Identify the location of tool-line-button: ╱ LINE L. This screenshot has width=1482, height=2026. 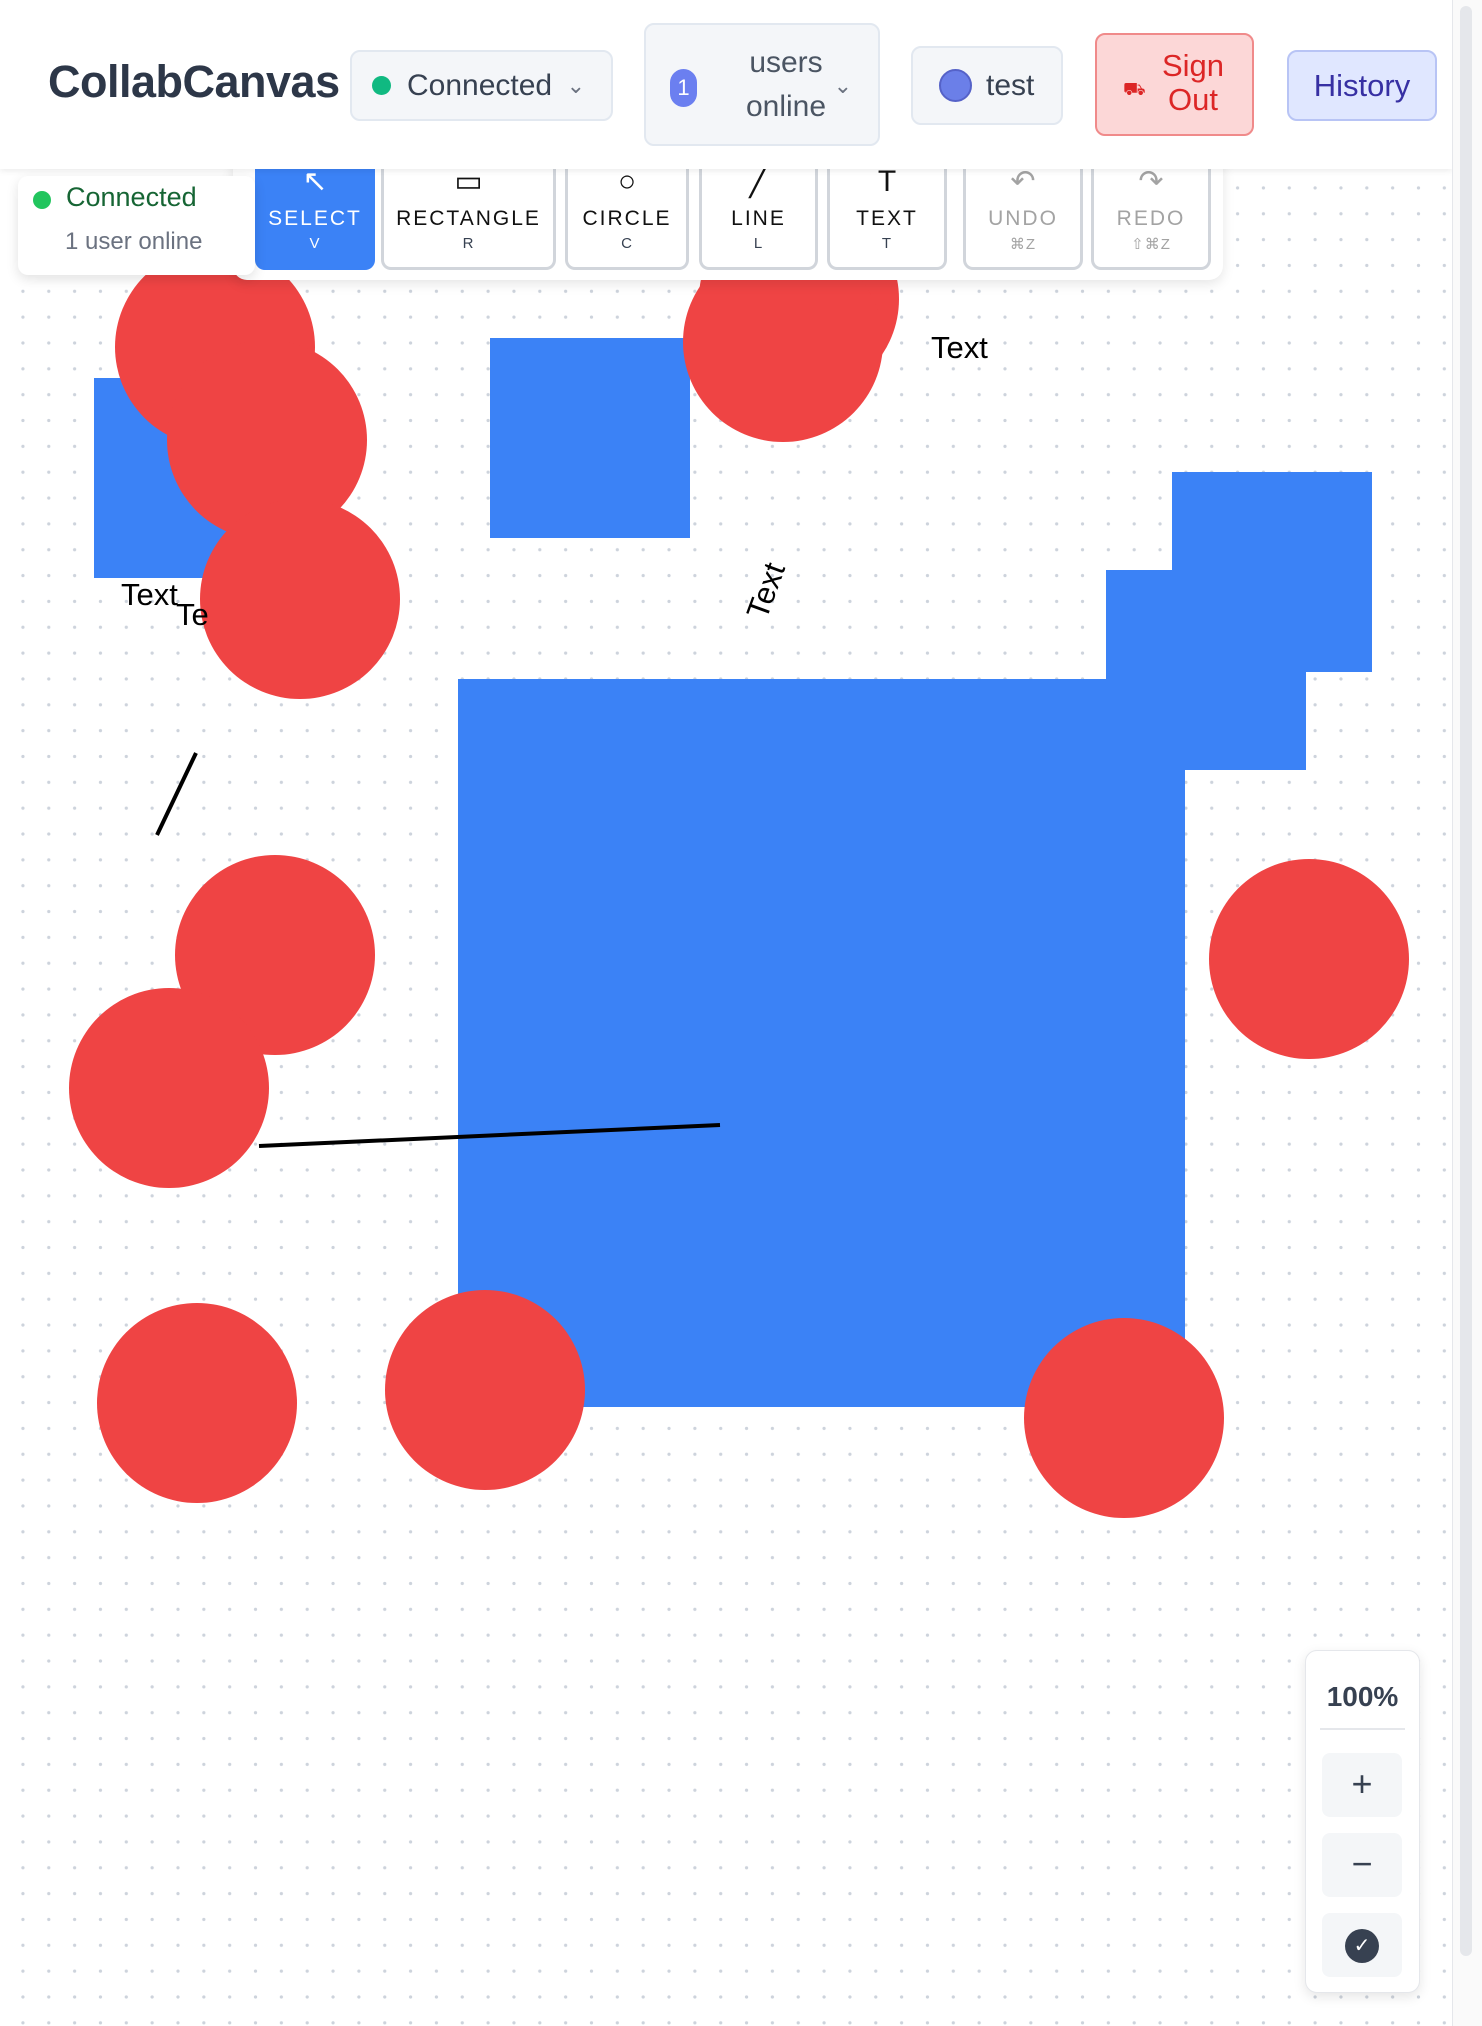
(758, 212).